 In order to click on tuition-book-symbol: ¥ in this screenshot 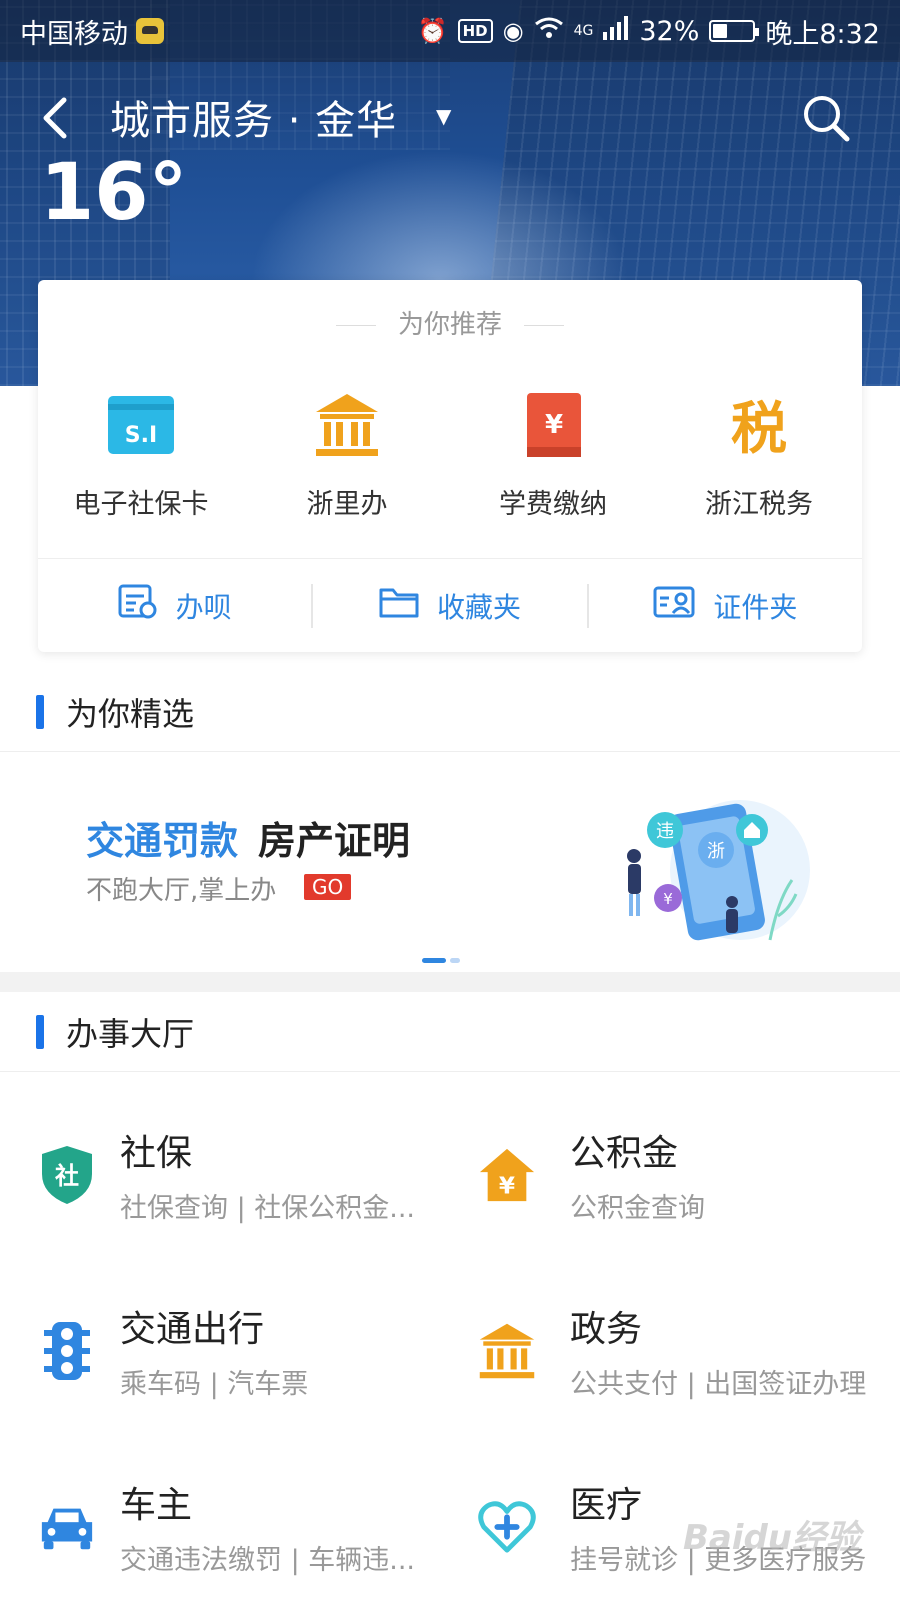, I will do `click(554, 425)`.